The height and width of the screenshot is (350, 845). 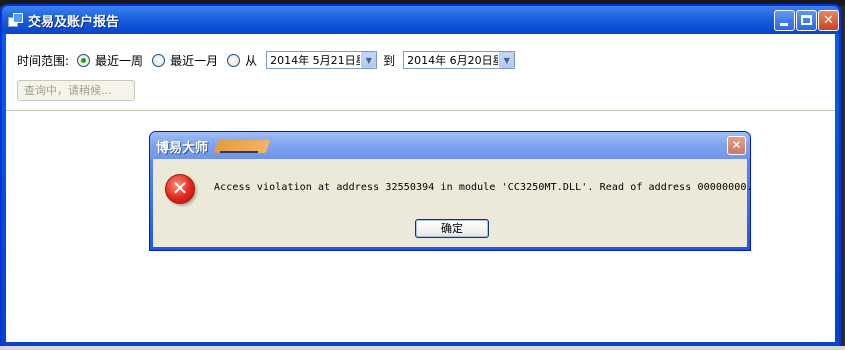 What do you see at coordinates (182, 148) in the screenshot?
I see `dialog-title: 博易大师` at bounding box center [182, 148].